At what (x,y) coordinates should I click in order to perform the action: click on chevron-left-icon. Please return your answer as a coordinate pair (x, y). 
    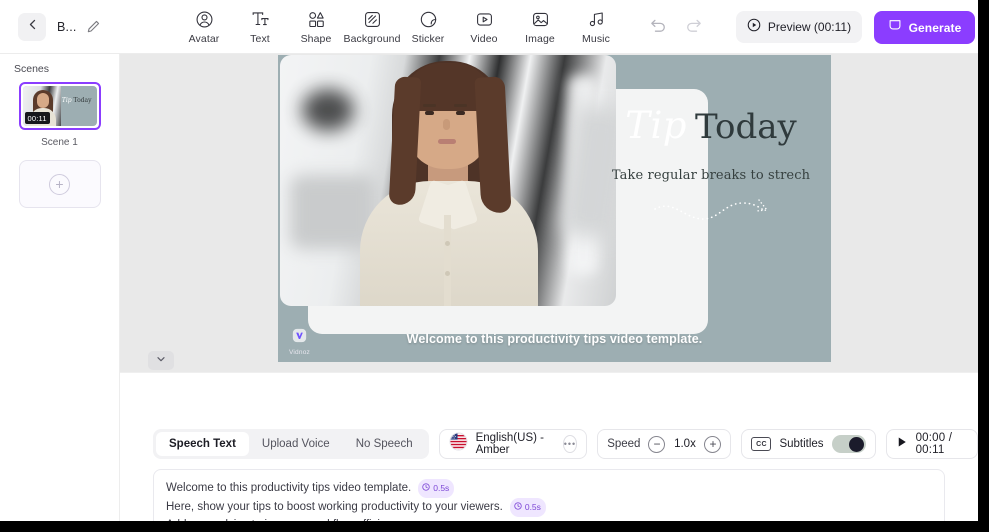
    Looking at the image, I should click on (32, 27).